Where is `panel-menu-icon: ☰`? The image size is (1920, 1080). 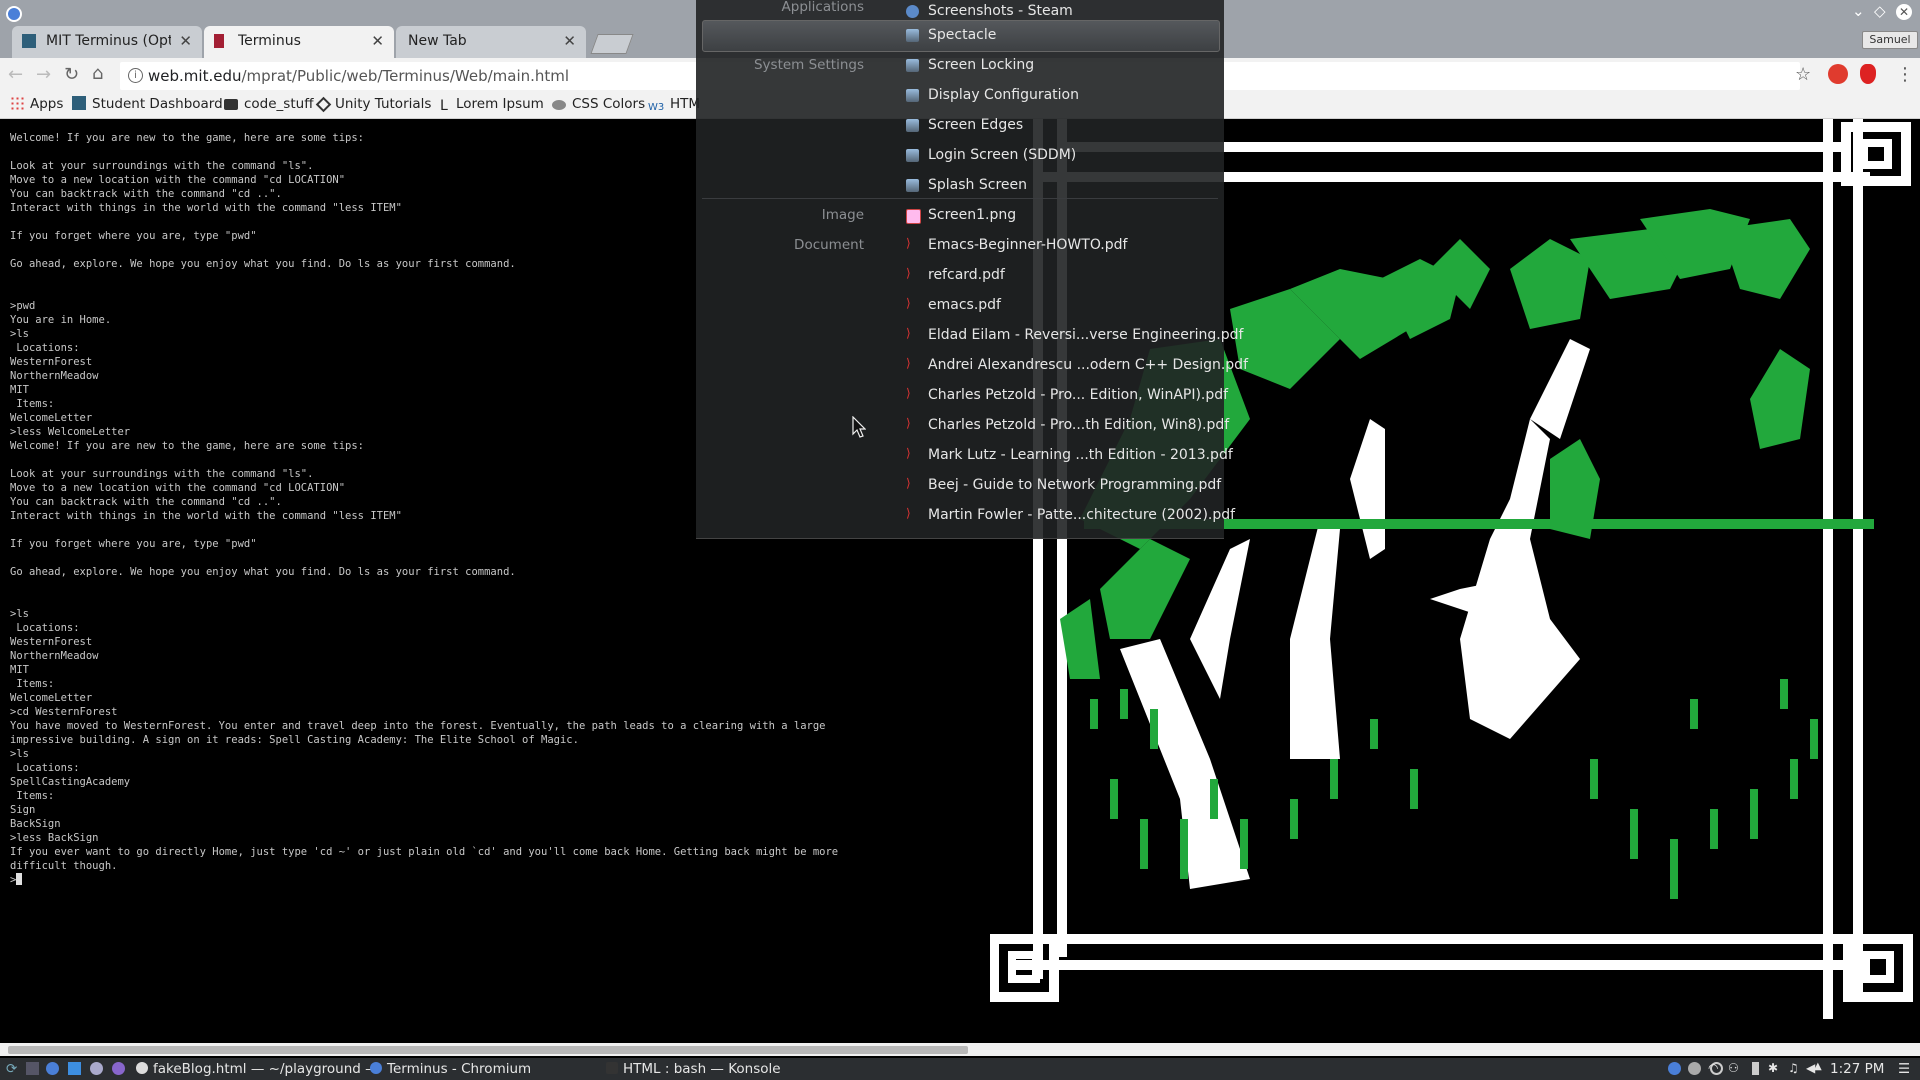
panel-menu-icon: ☰ is located at coordinates (1904, 1069).